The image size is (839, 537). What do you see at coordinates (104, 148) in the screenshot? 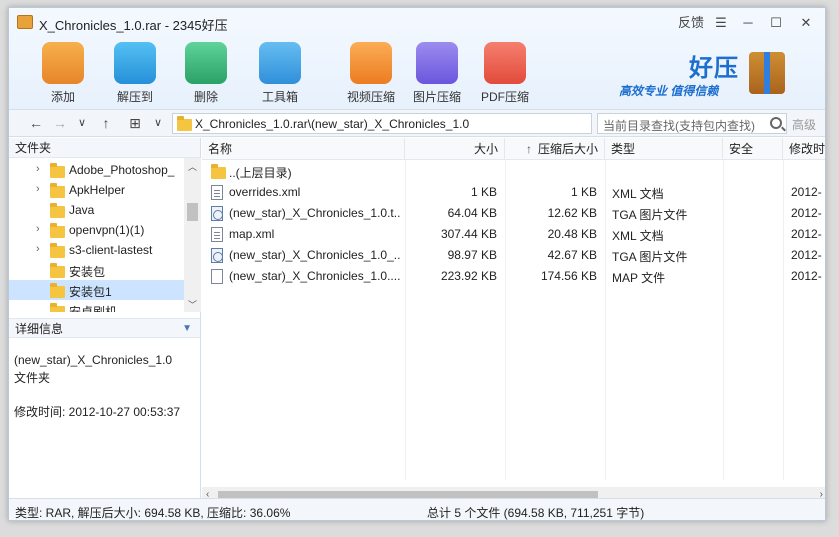
I see `folder-pane-header: 文件夹` at bounding box center [104, 148].